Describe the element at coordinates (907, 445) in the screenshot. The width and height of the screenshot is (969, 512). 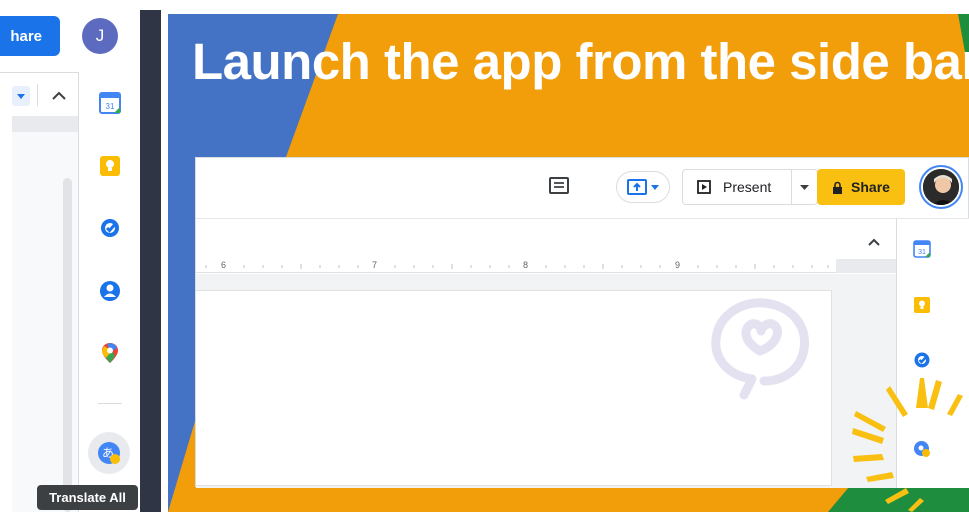
I see `highlight-burst` at that location.